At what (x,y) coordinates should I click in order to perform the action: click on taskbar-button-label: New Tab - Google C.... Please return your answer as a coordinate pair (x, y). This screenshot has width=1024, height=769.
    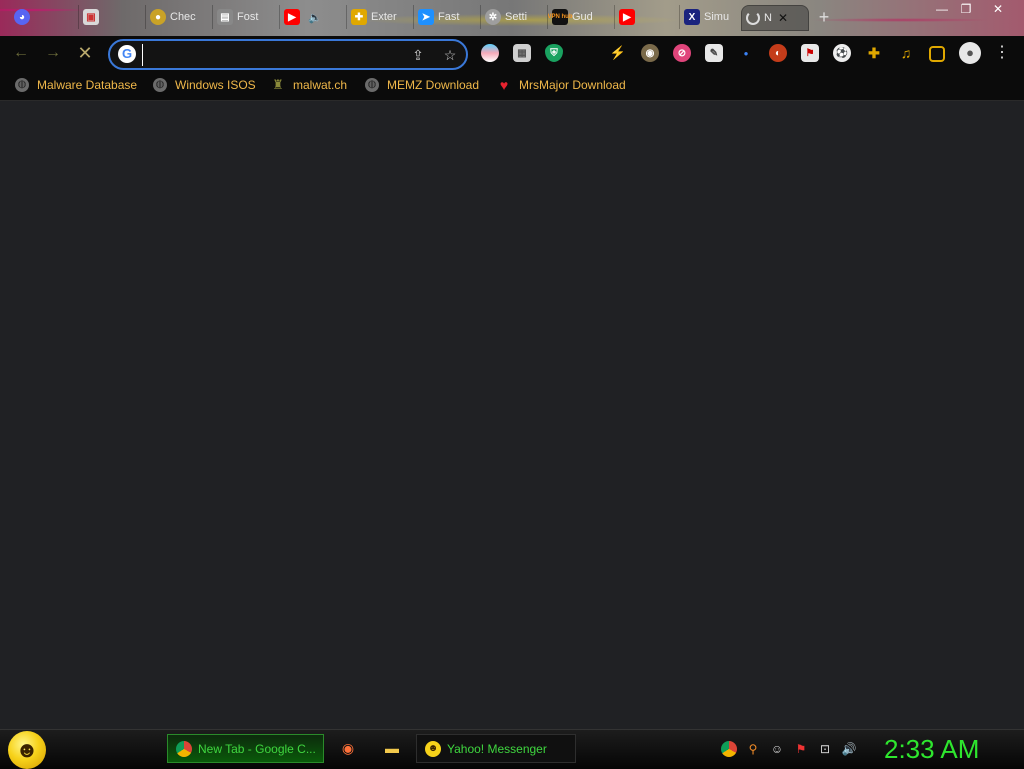
    Looking at the image, I should click on (257, 748).